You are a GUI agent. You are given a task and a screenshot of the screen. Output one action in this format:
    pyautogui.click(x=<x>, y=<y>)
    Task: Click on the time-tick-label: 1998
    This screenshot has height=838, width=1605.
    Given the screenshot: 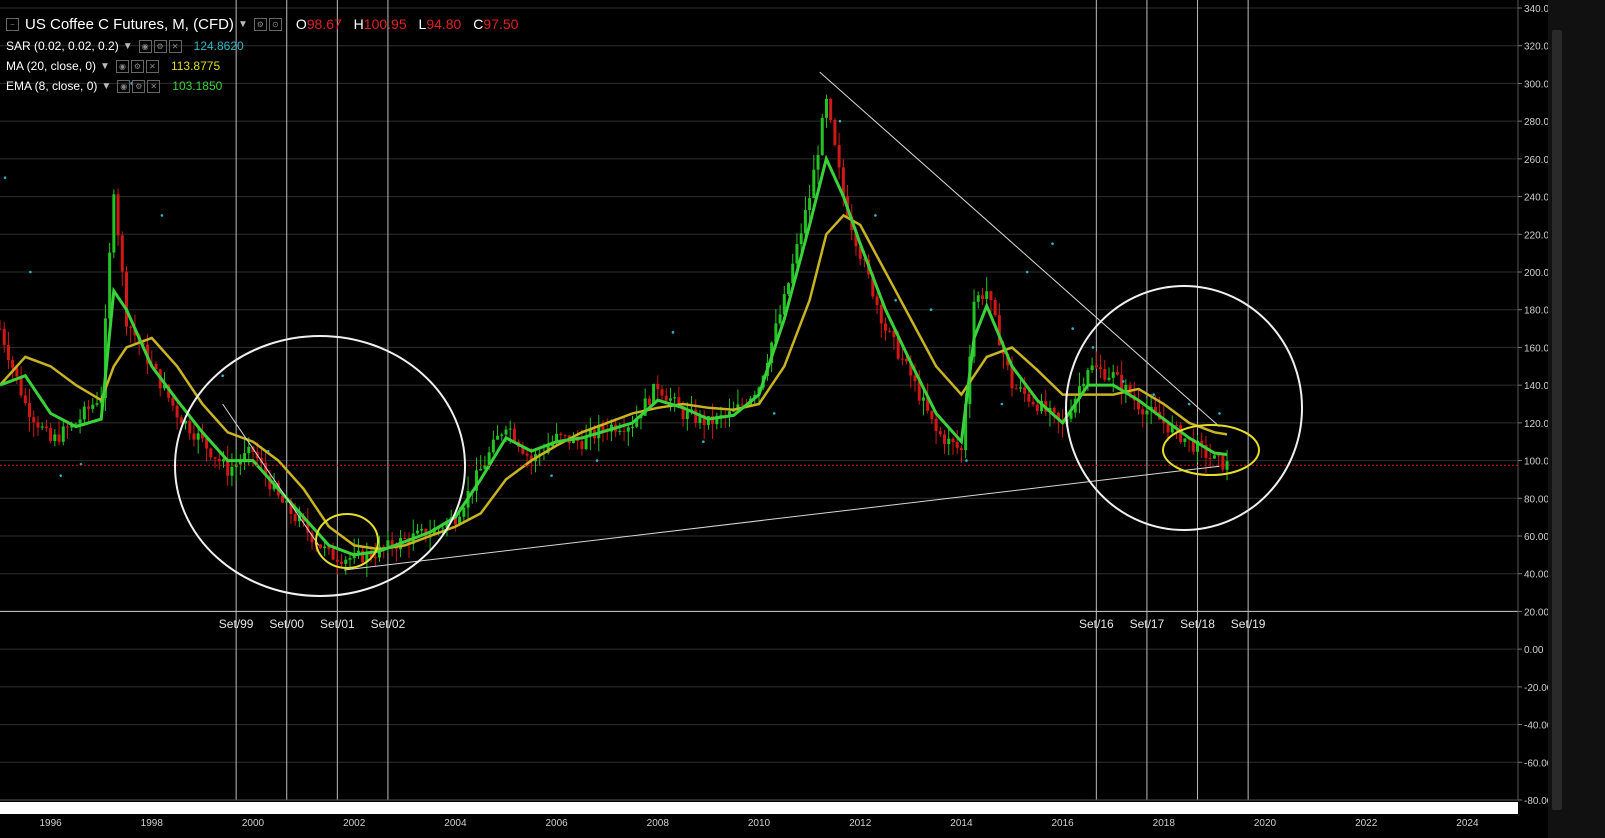 What is the action you would take?
    pyautogui.click(x=152, y=823)
    